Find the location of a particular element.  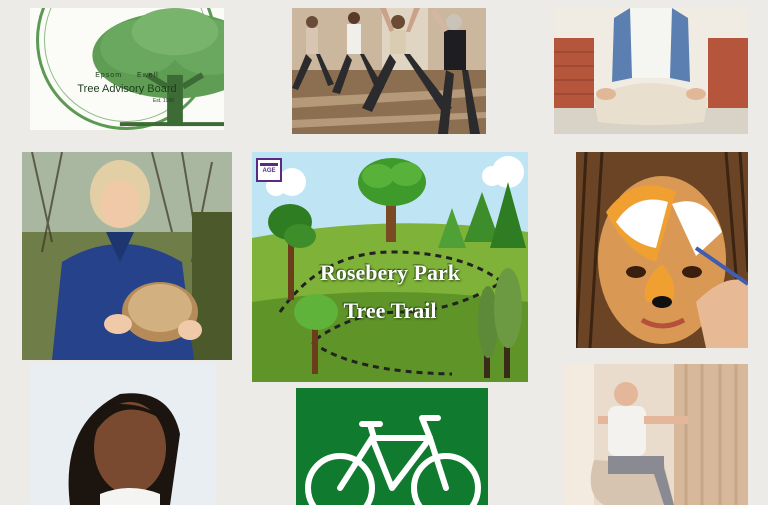

meditation-photo is located at coordinates (651, 71).